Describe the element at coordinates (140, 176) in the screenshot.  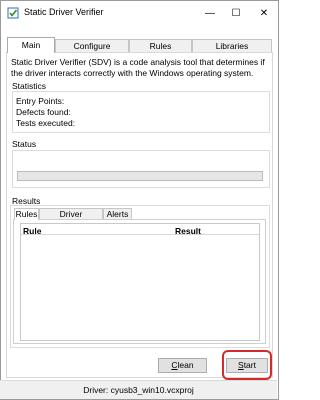
I see `status-progress-bar` at that location.